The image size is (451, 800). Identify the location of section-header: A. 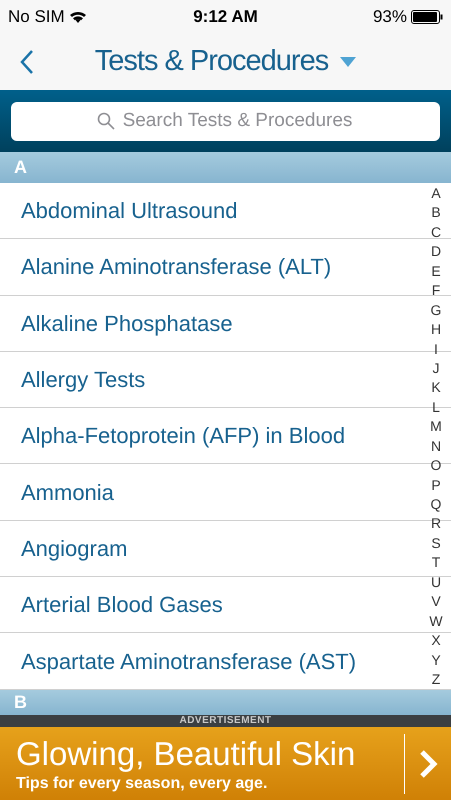
(225, 167).